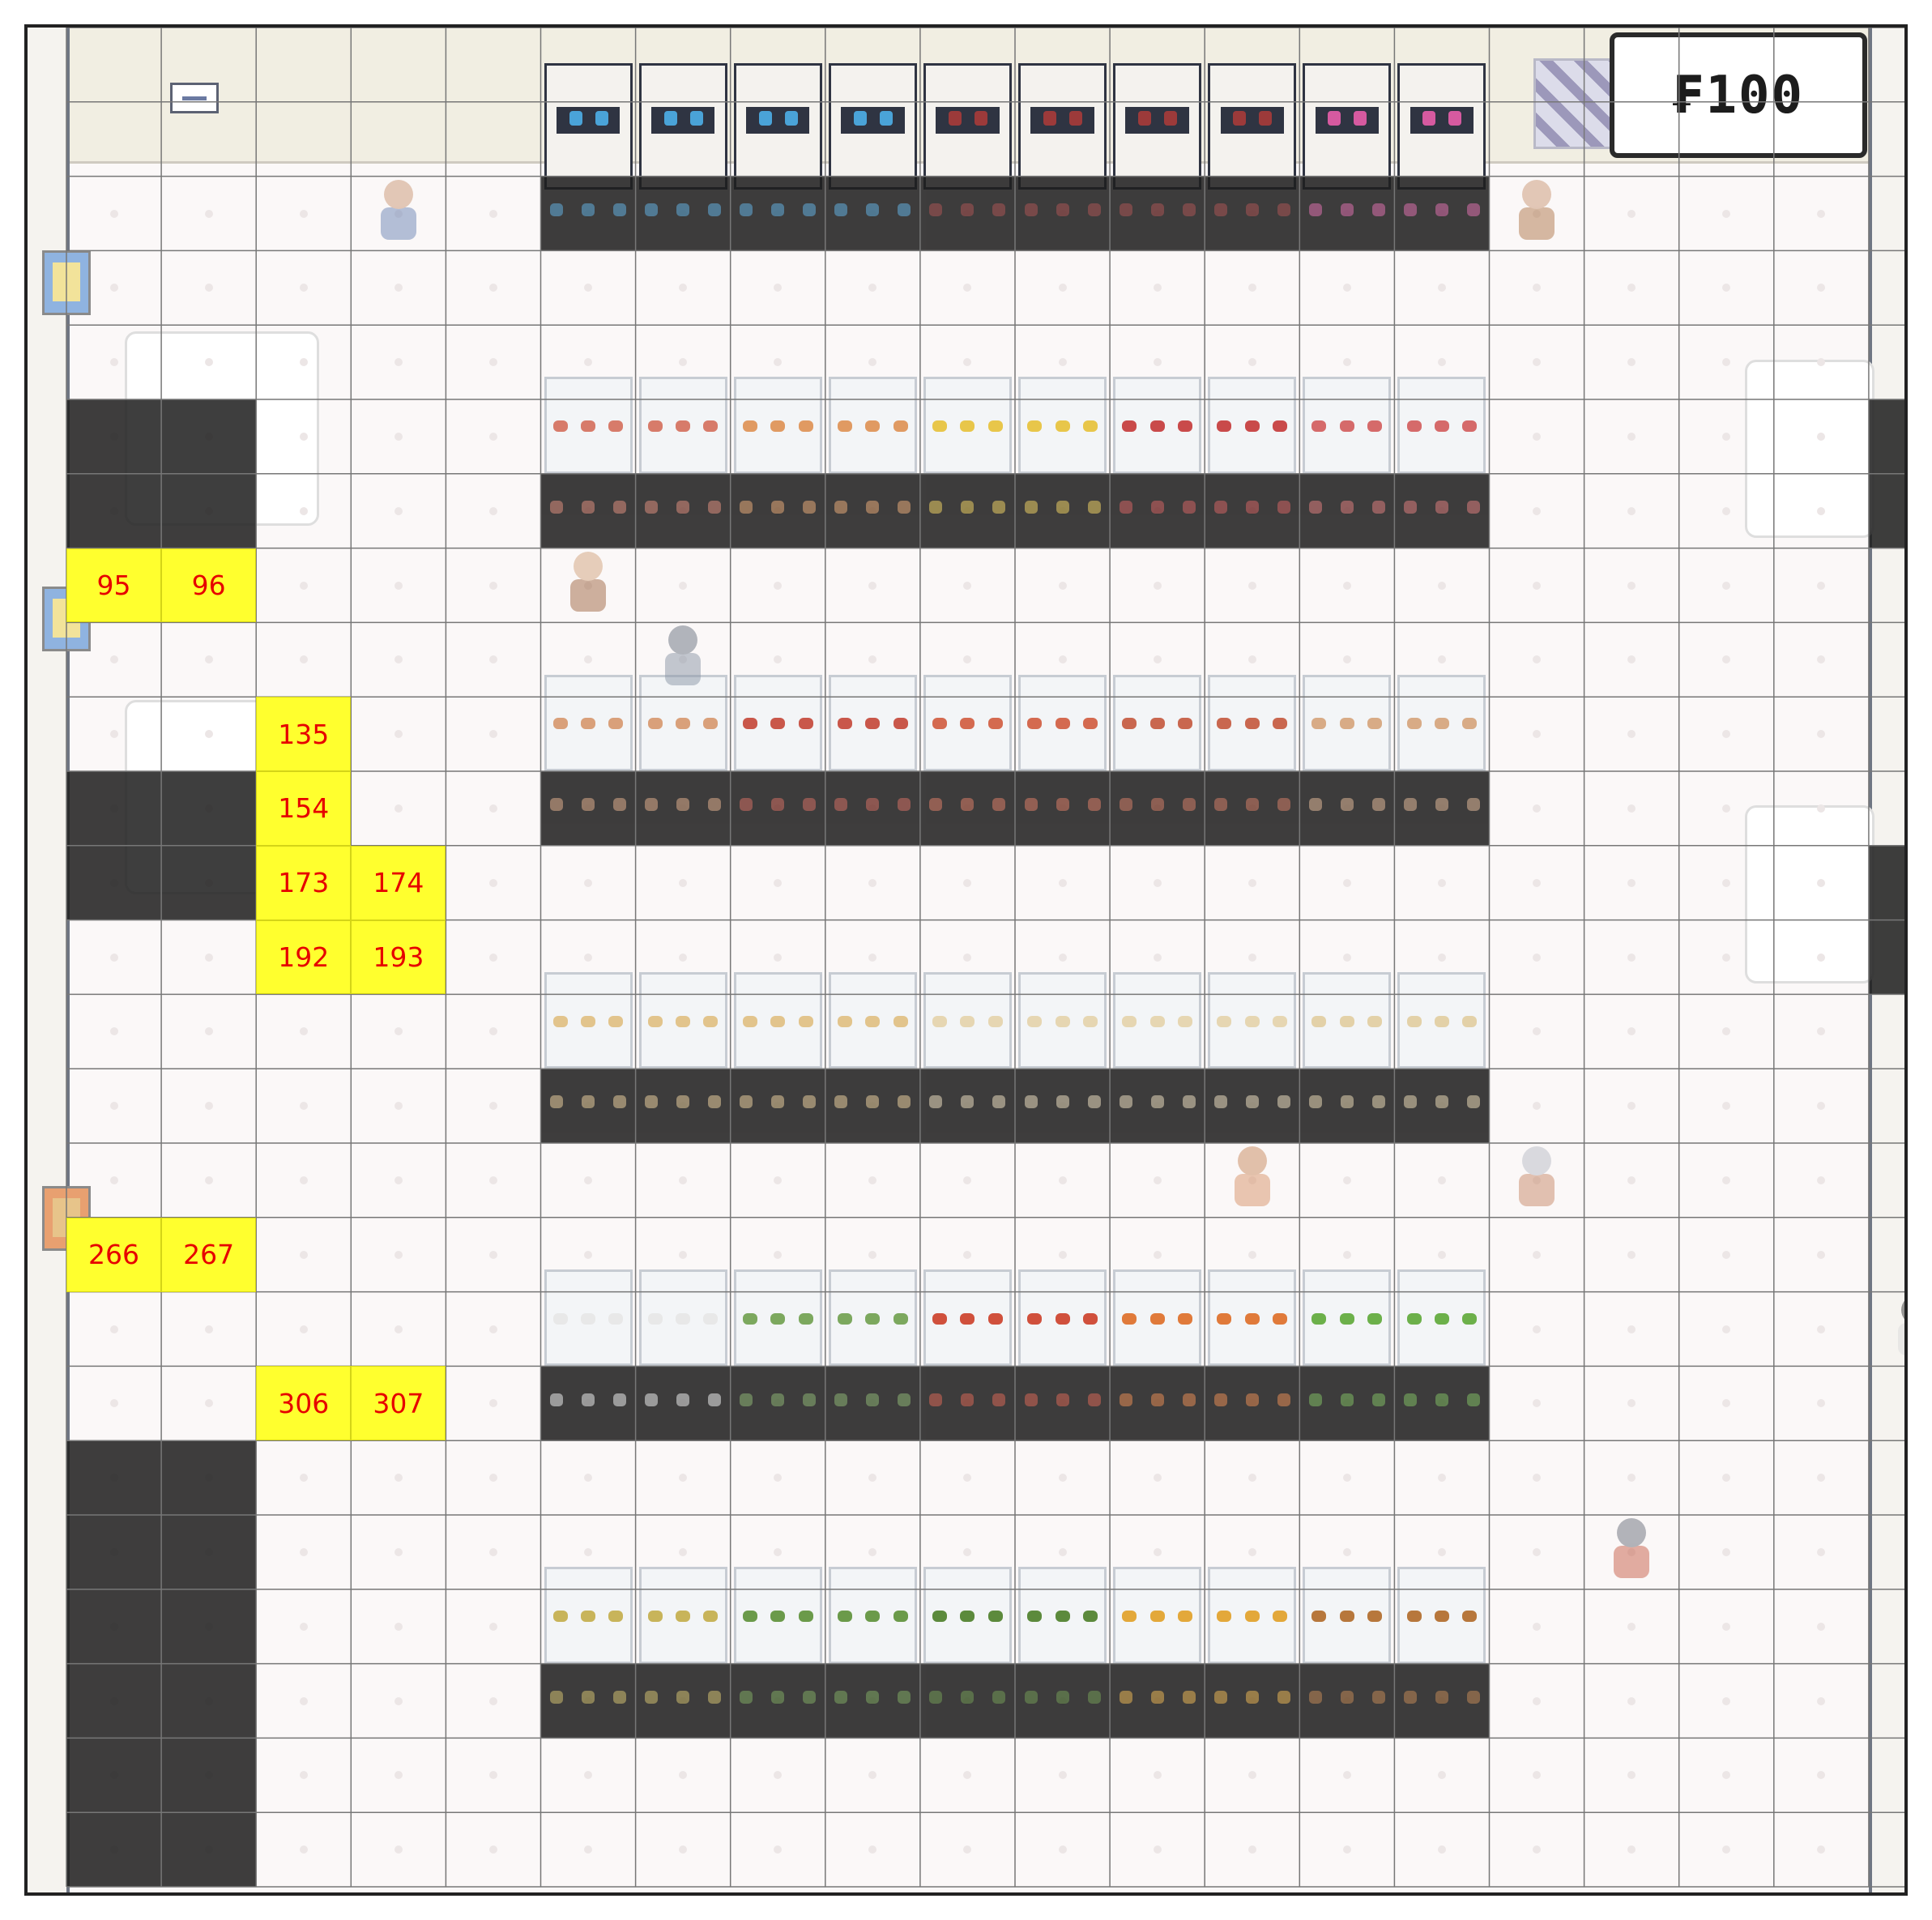  I want to click on highlighted-cell: 174, so click(398, 882).